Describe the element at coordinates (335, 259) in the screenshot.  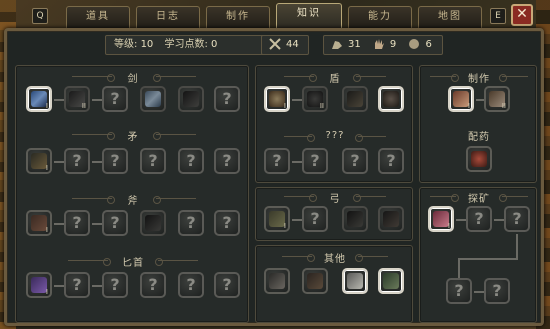
I see `other-section-title: 其他` at that location.